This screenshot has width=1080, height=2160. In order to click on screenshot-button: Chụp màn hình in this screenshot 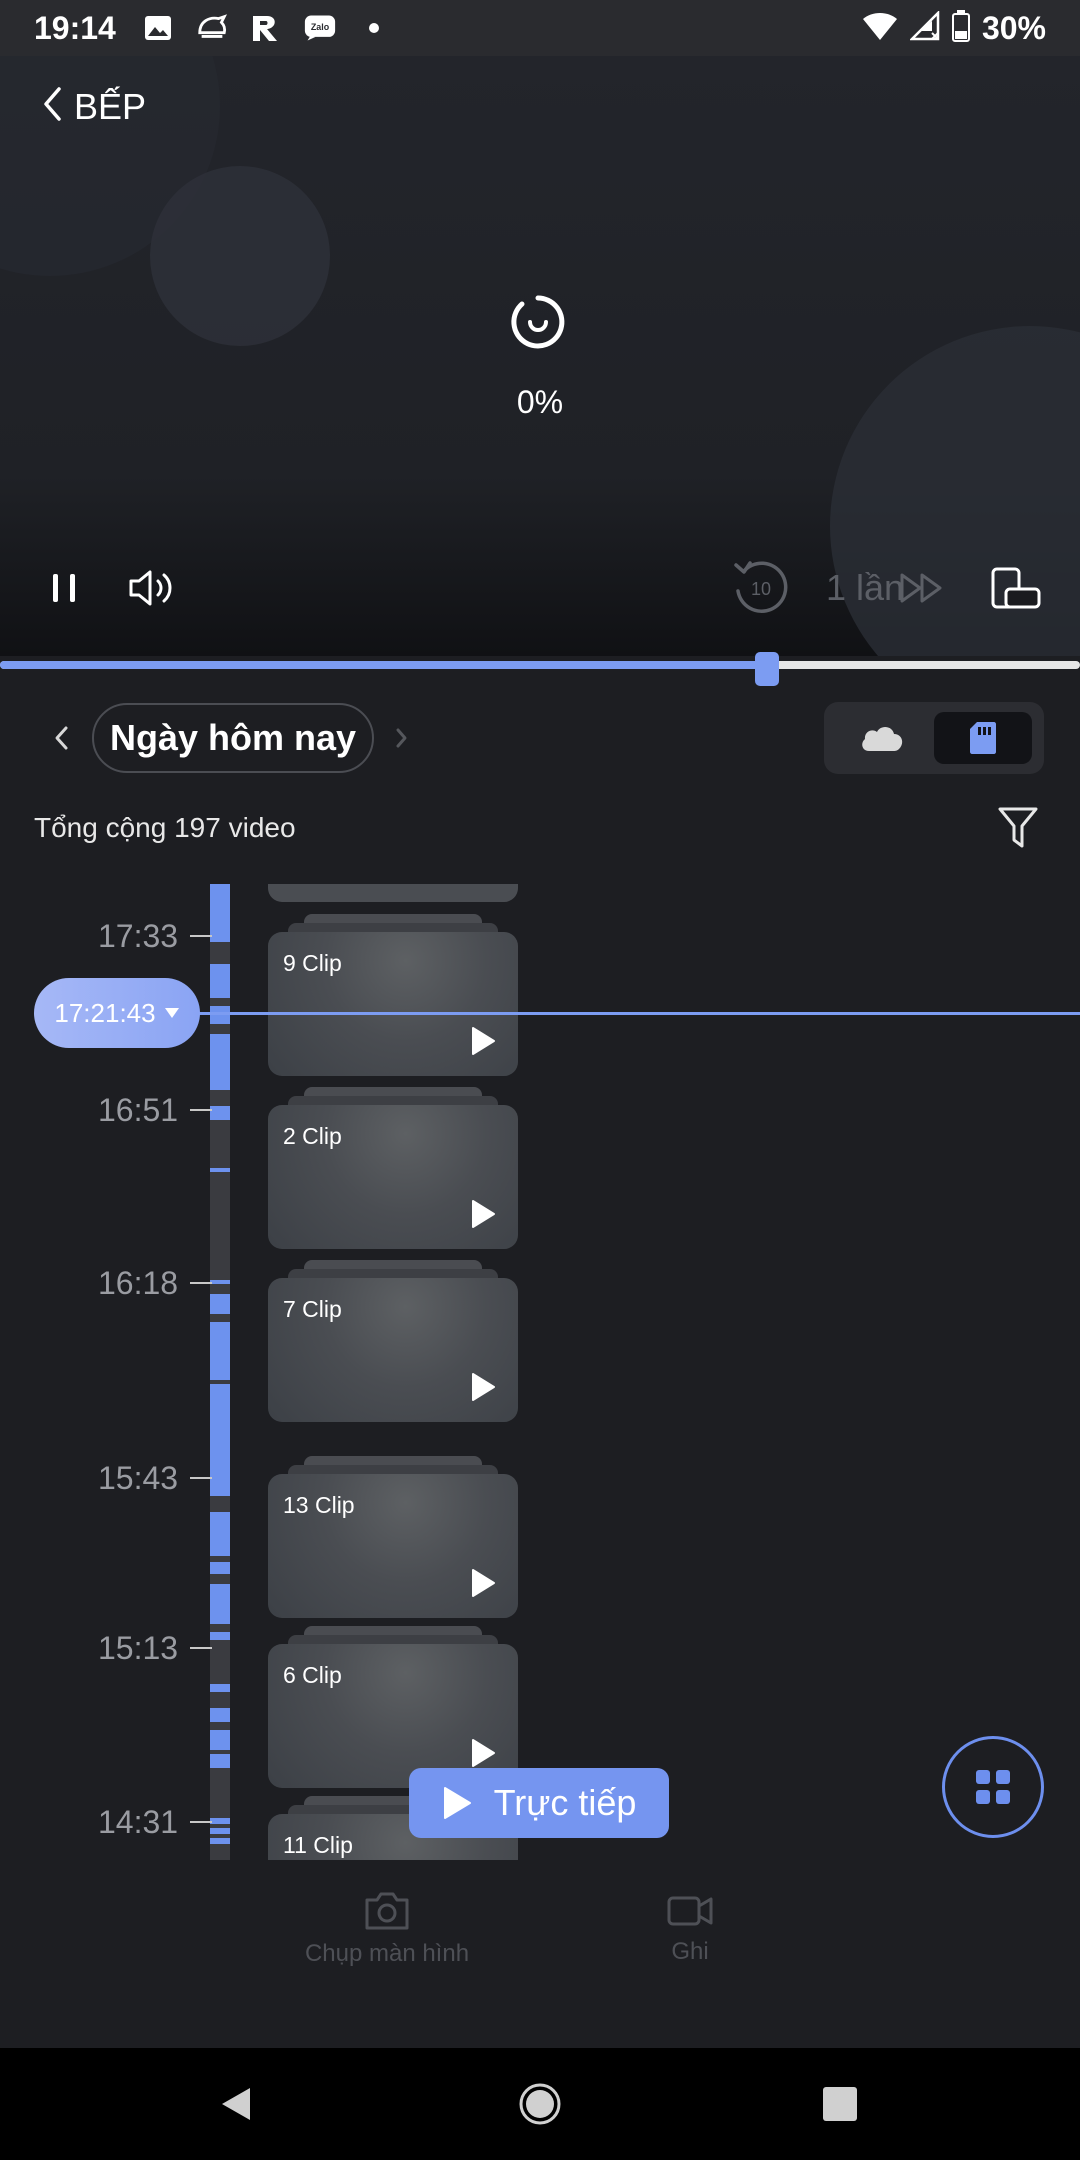, I will do `click(387, 1929)`.